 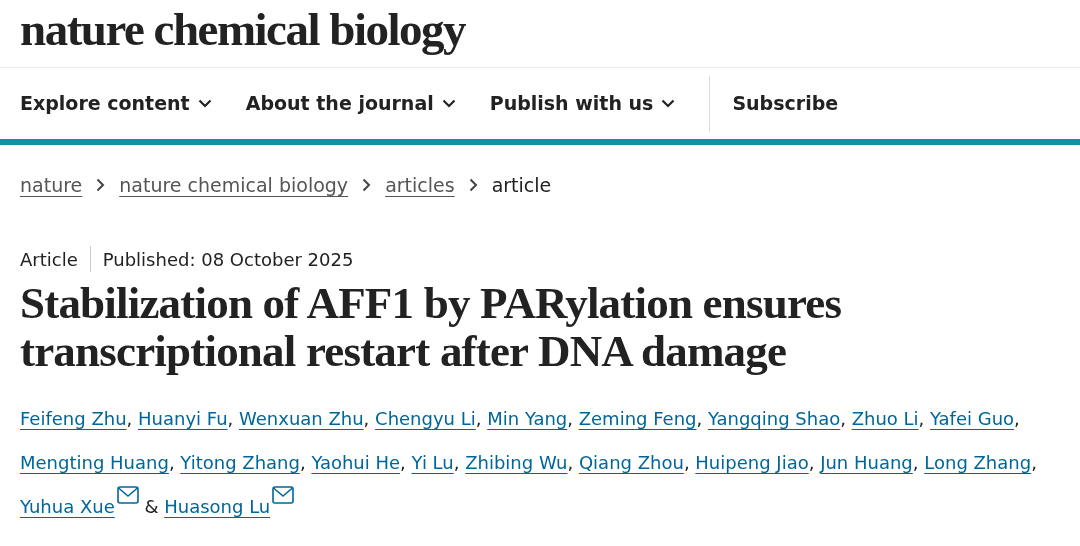 I want to click on author-link: Jun Huang, so click(x=866, y=462).